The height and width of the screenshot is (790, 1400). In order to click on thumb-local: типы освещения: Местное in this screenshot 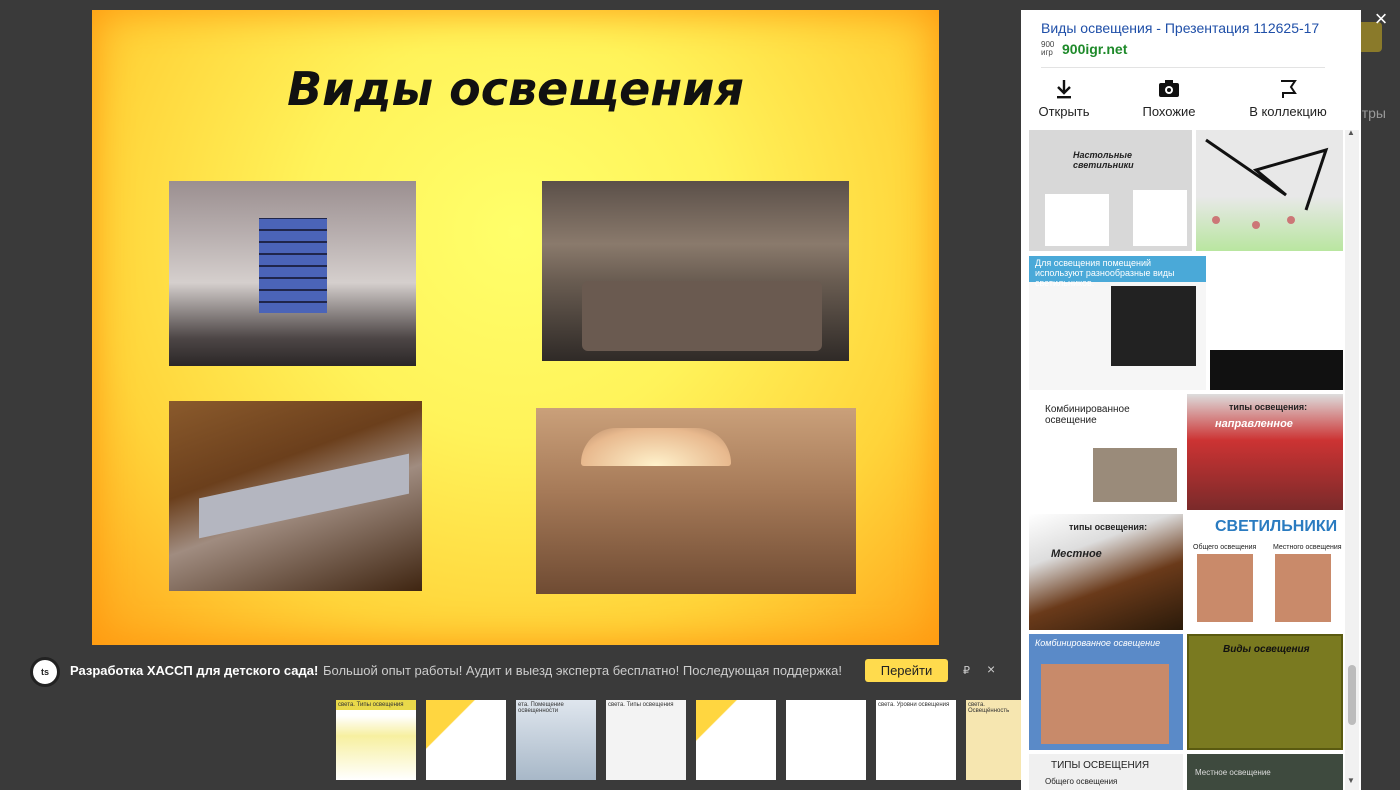, I will do `click(1106, 572)`.